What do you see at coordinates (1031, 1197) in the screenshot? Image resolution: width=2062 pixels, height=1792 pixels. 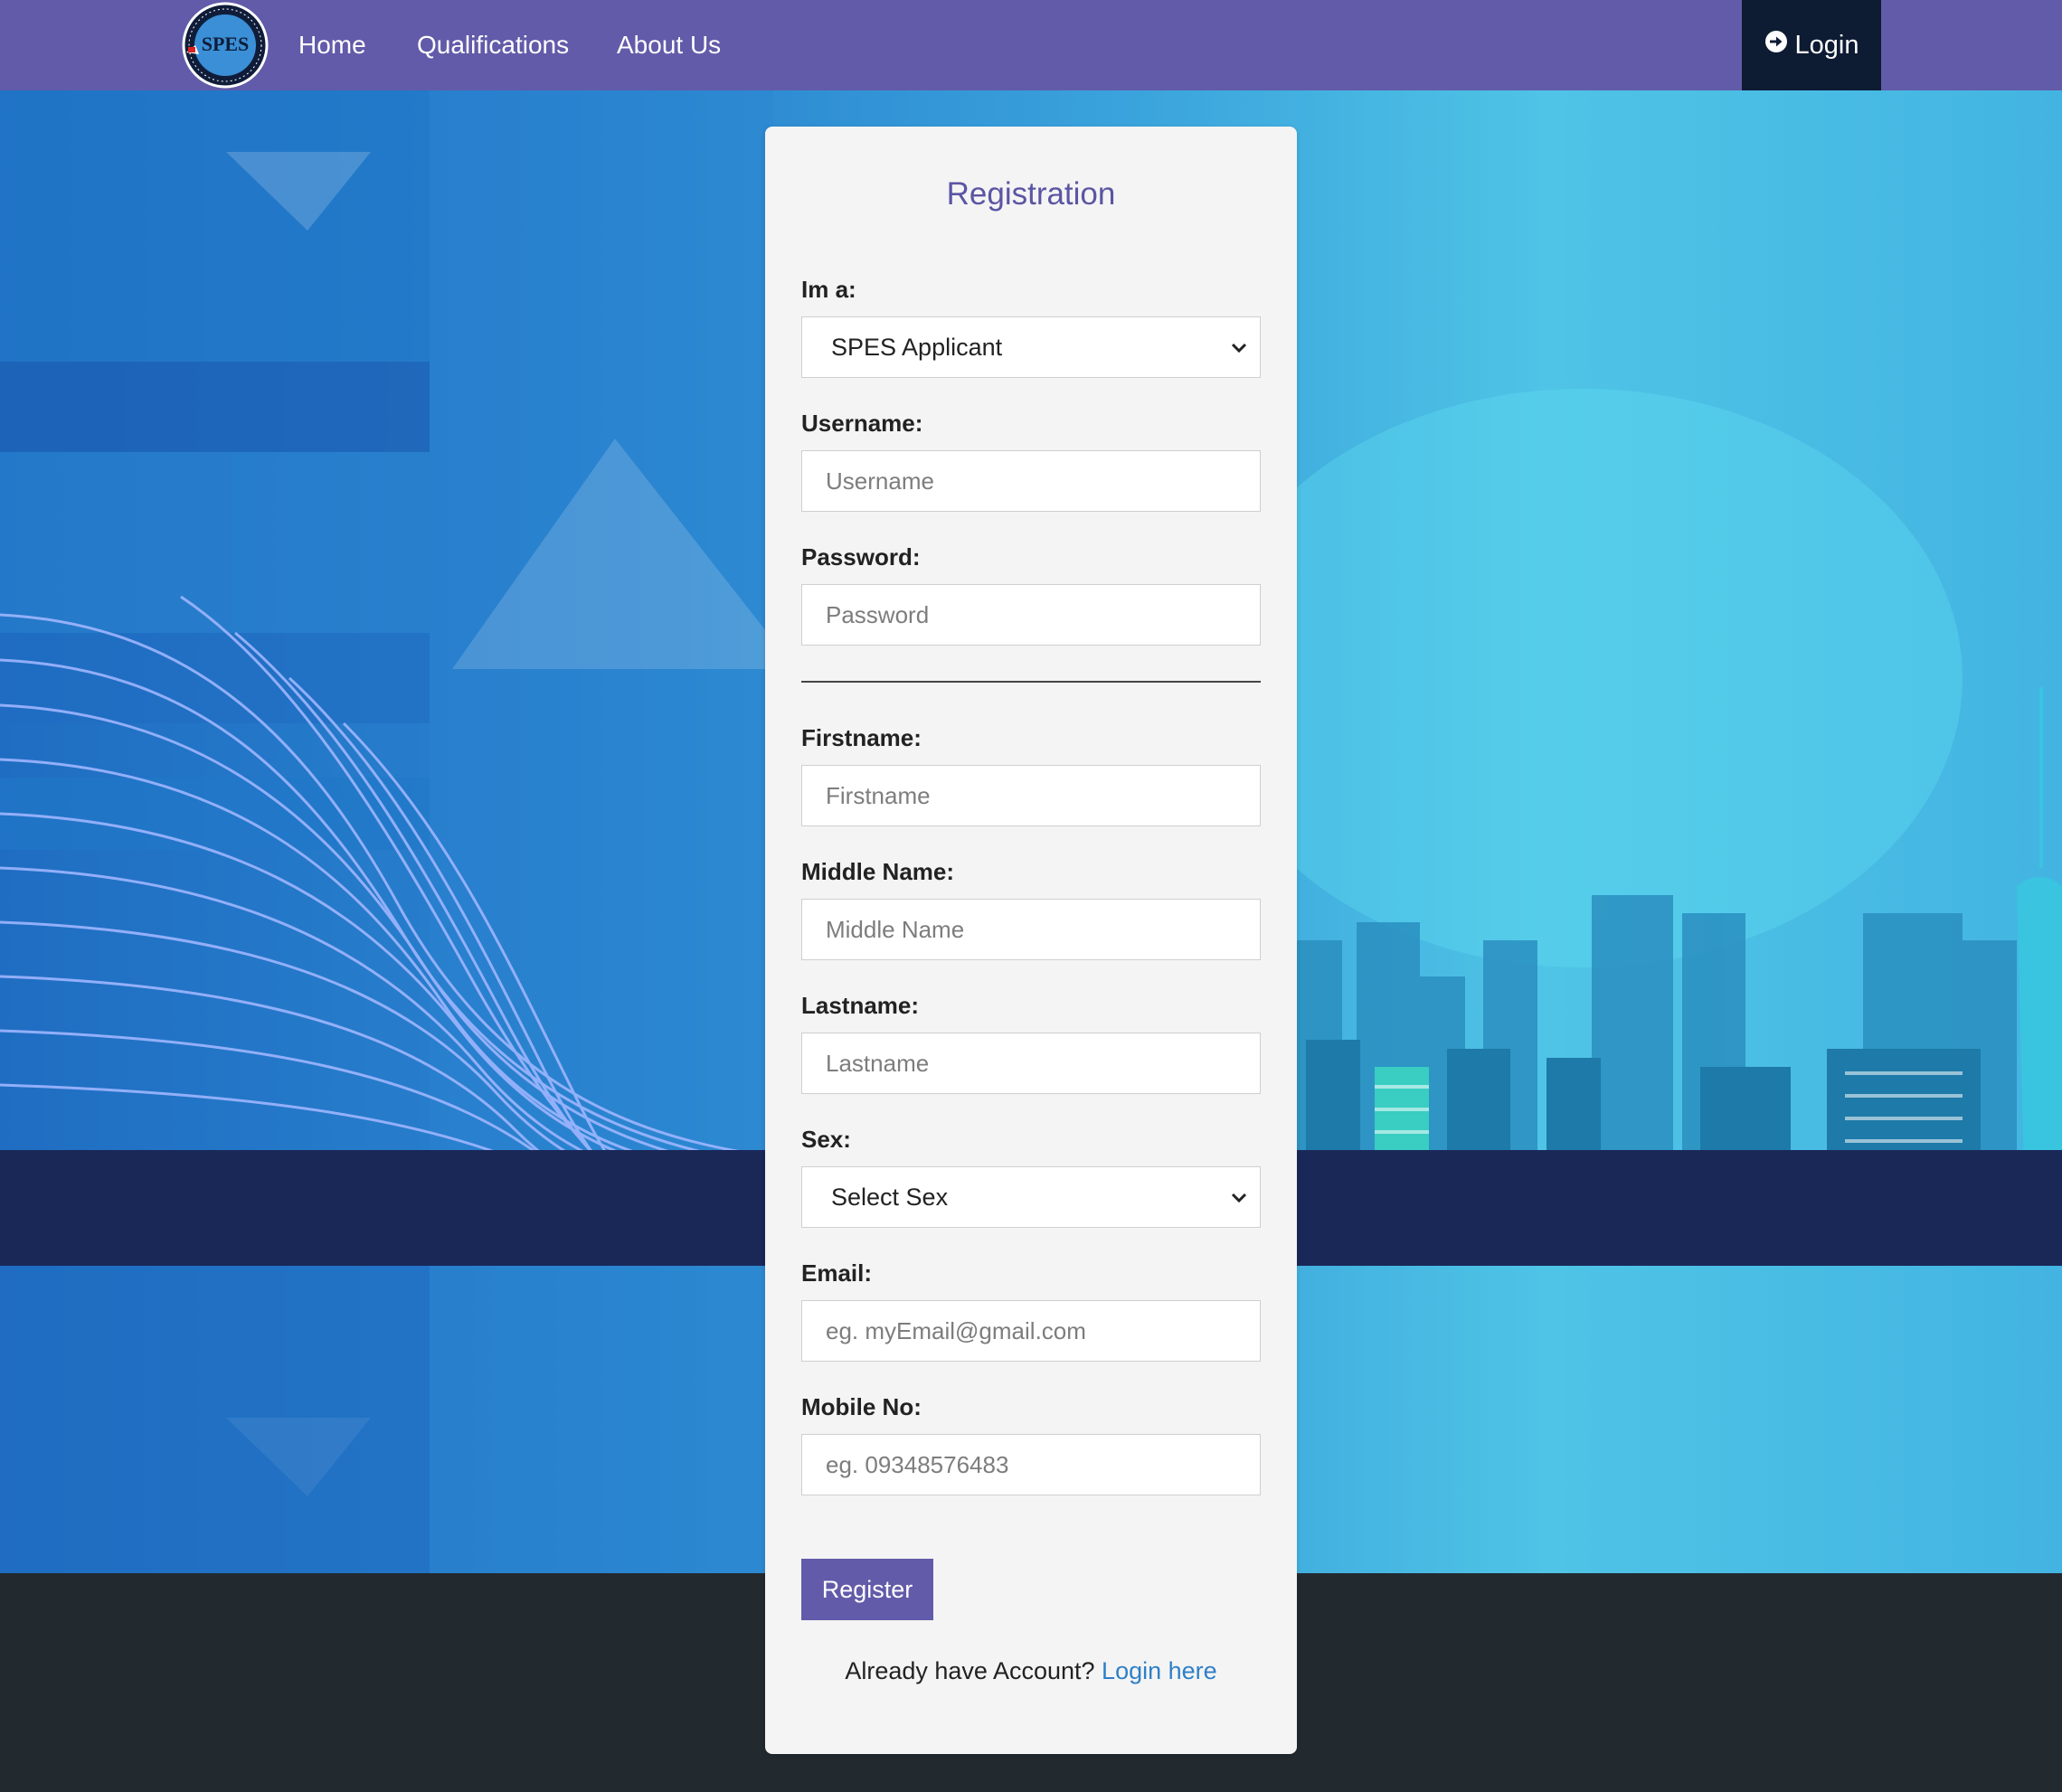 I see `sex-select: Select Sex` at bounding box center [1031, 1197].